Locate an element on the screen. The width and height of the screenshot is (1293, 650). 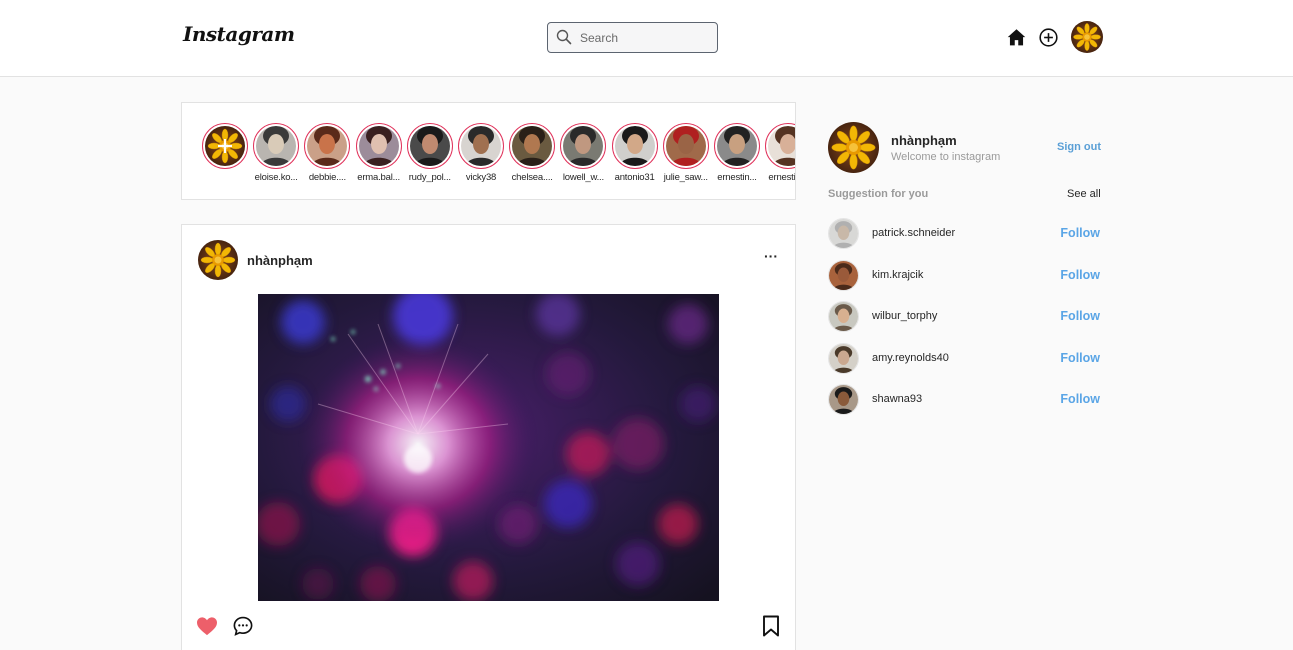
sidebar-username: nhànphạm is located at coordinates (924, 140).